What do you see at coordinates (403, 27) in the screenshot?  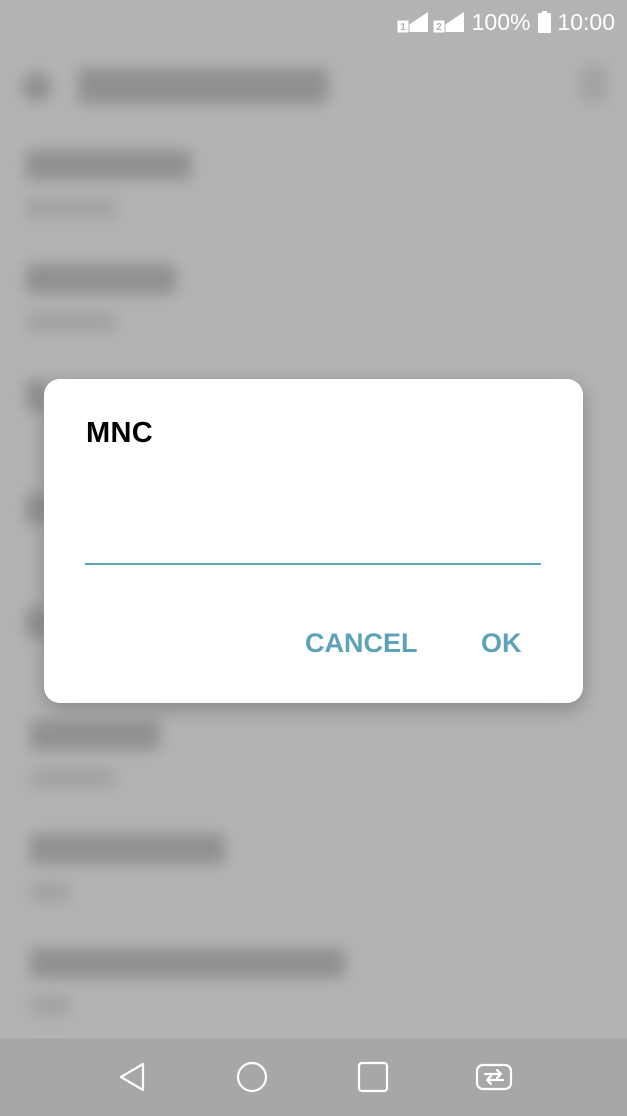 I see `sim1-label: 1` at bounding box center [403, 27].